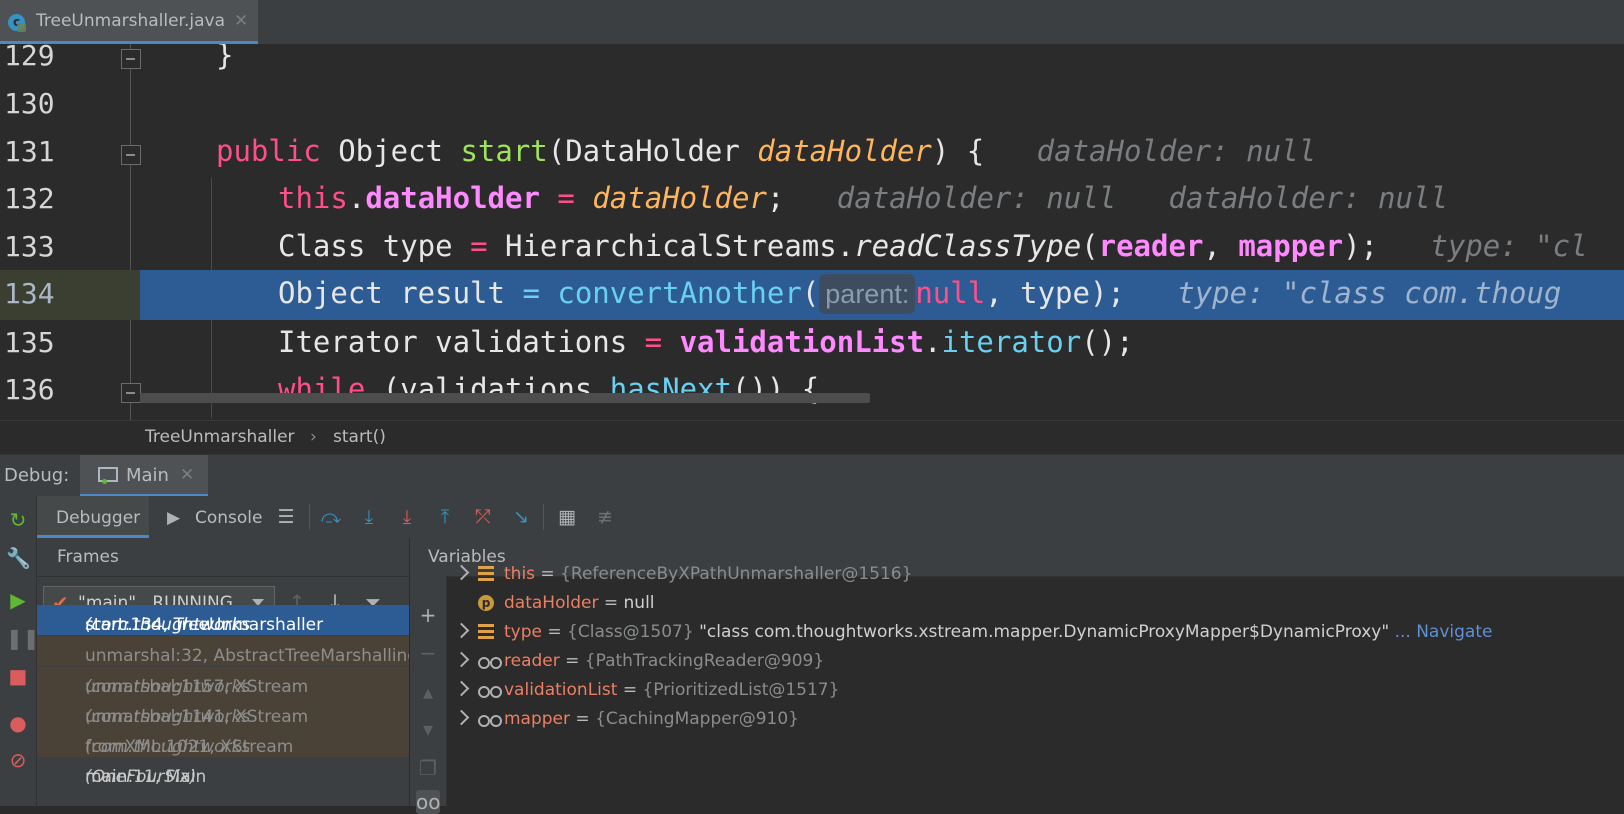 The height and width of the screenshot is (814, 1624). I want to click on console-icon: ▶, so click(174, 518).